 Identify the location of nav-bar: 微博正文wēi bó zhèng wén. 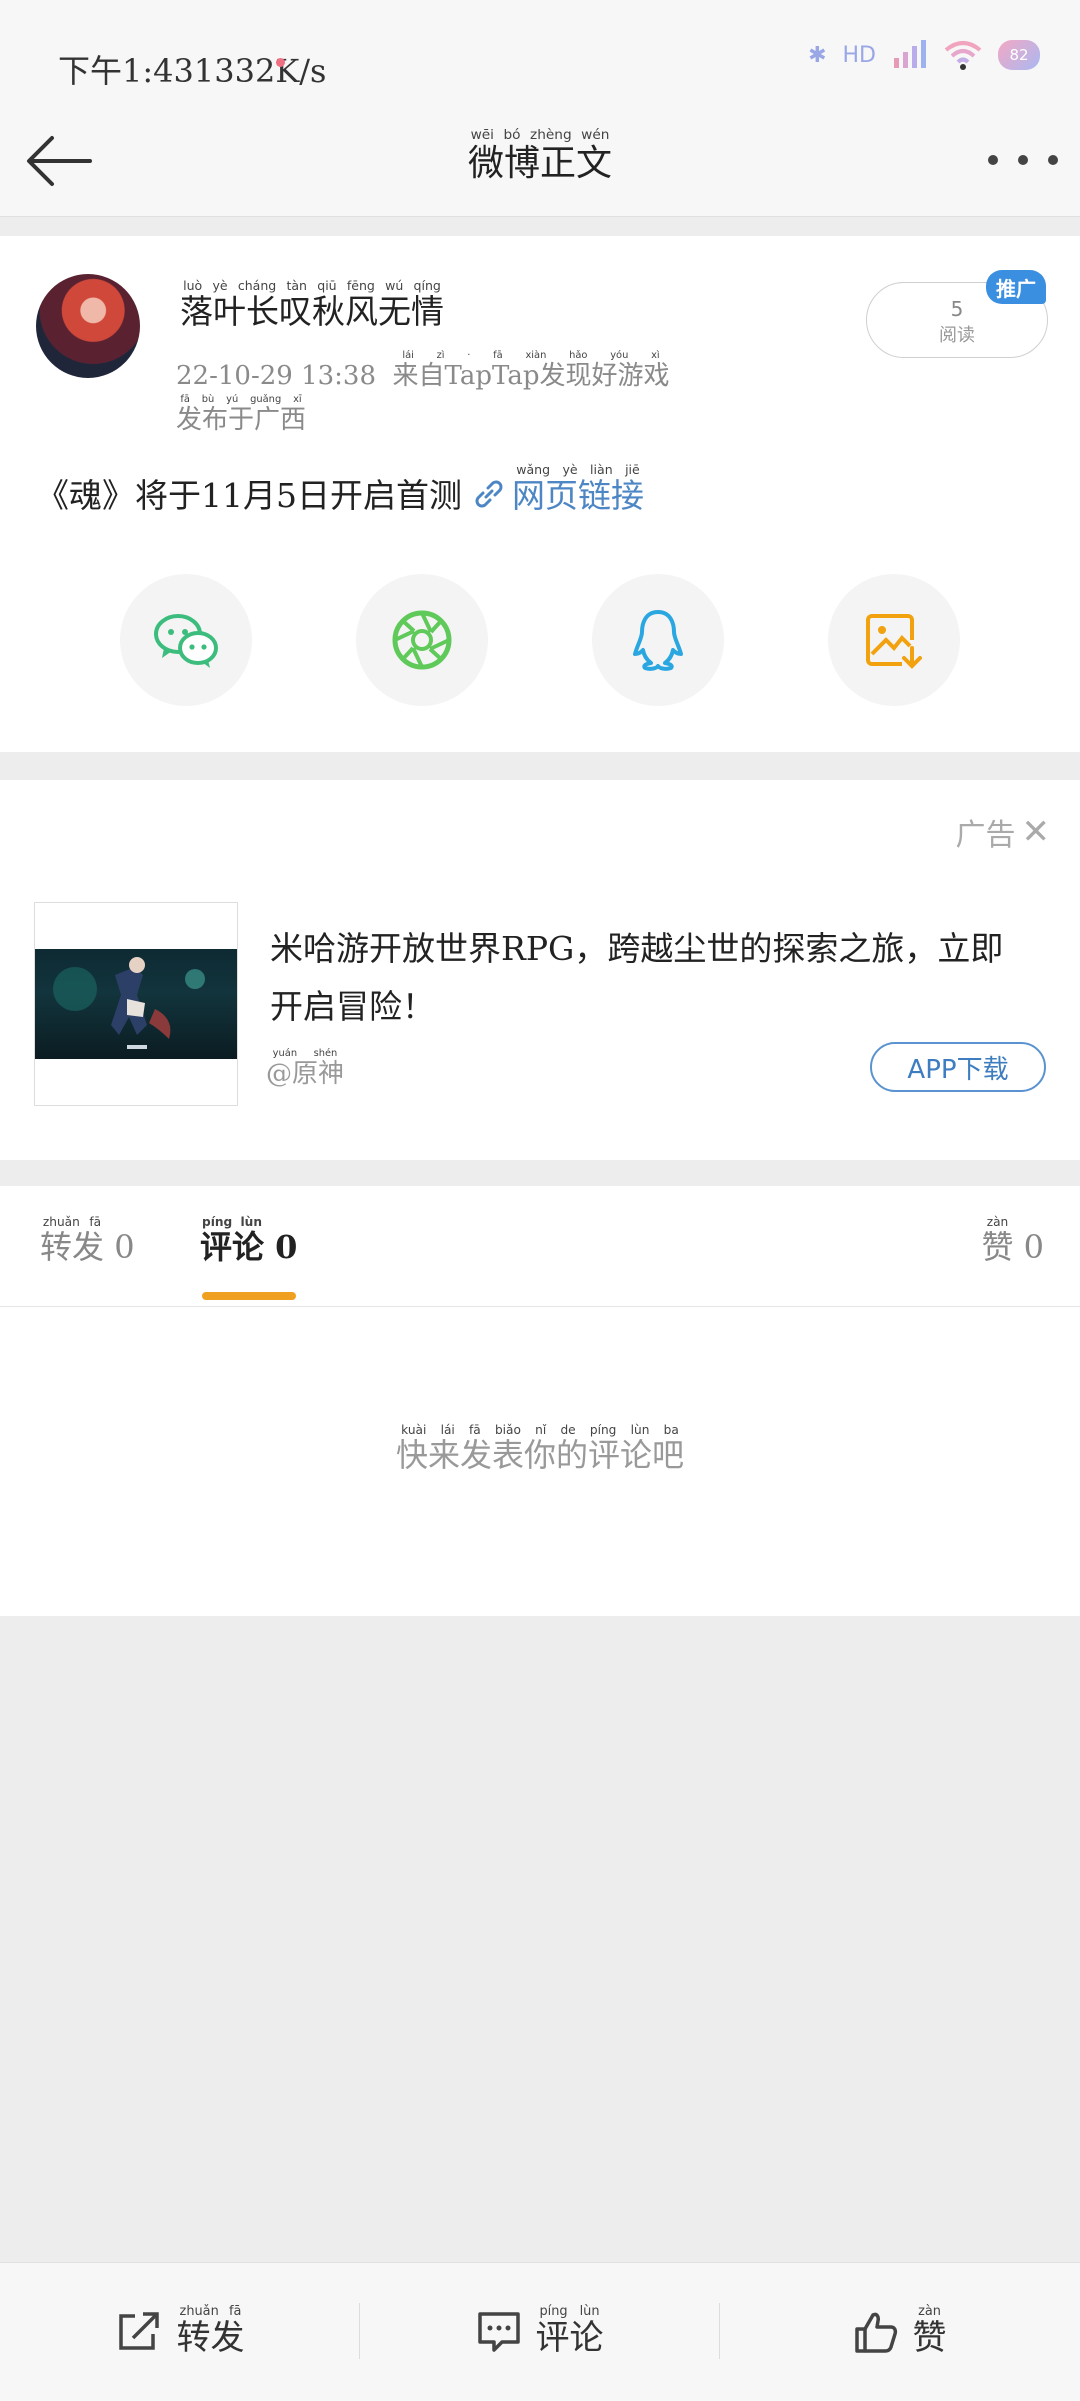
(540, 163).